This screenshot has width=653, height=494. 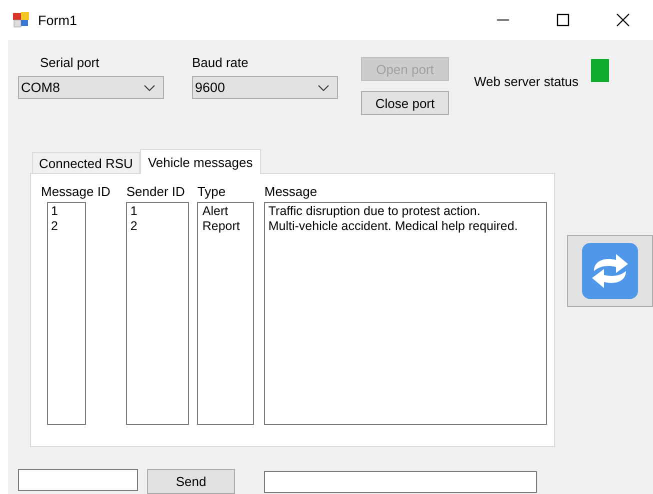 What do you see at coordinates (406, 226) in the screenshot?
I see `list-item: Multi-vehicle accident. Medical help required.` at bounding box center [406, 226].